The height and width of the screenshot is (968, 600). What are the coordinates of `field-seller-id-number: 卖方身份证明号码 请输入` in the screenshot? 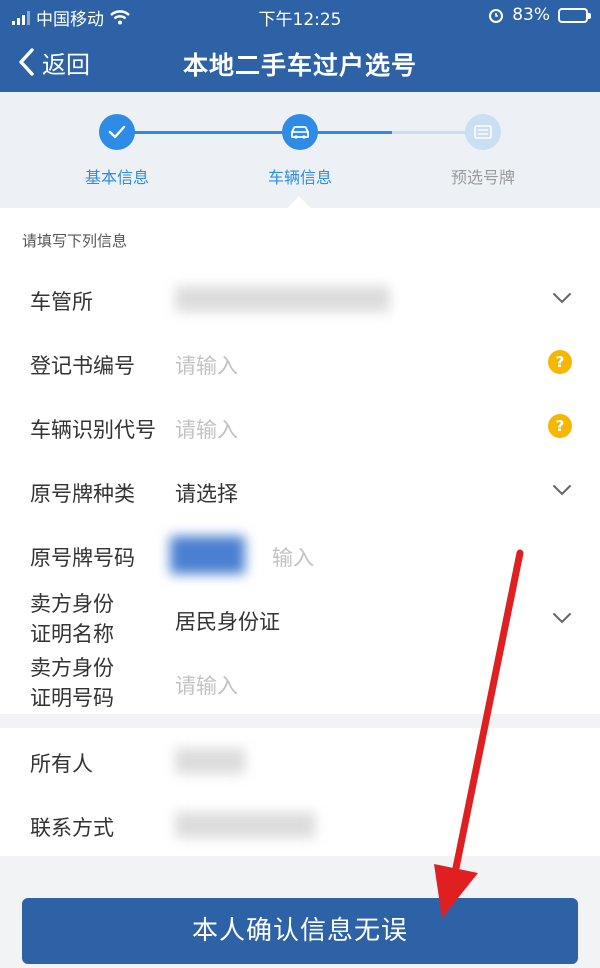 It's located at (300, 682).